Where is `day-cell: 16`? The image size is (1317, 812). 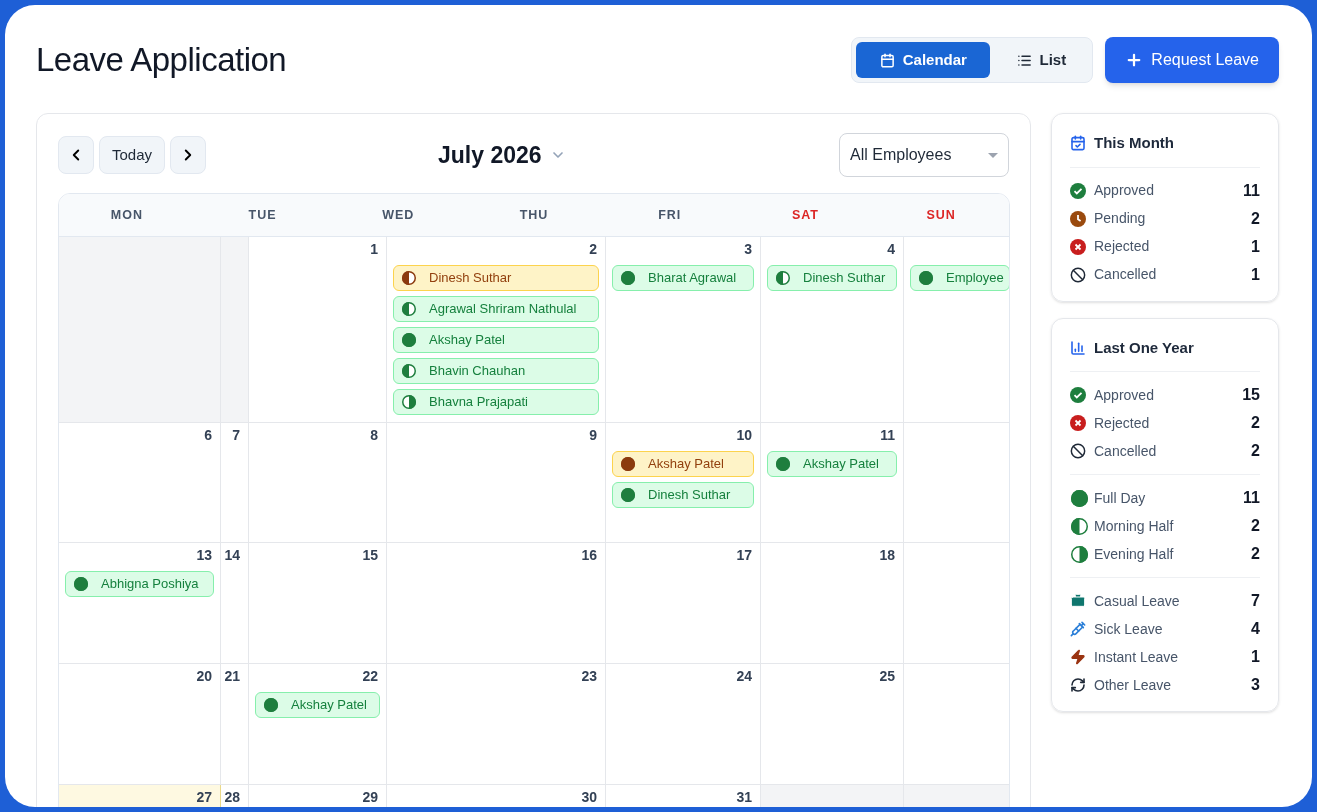
day-cell: 16 is located at coordinates (496, 603).